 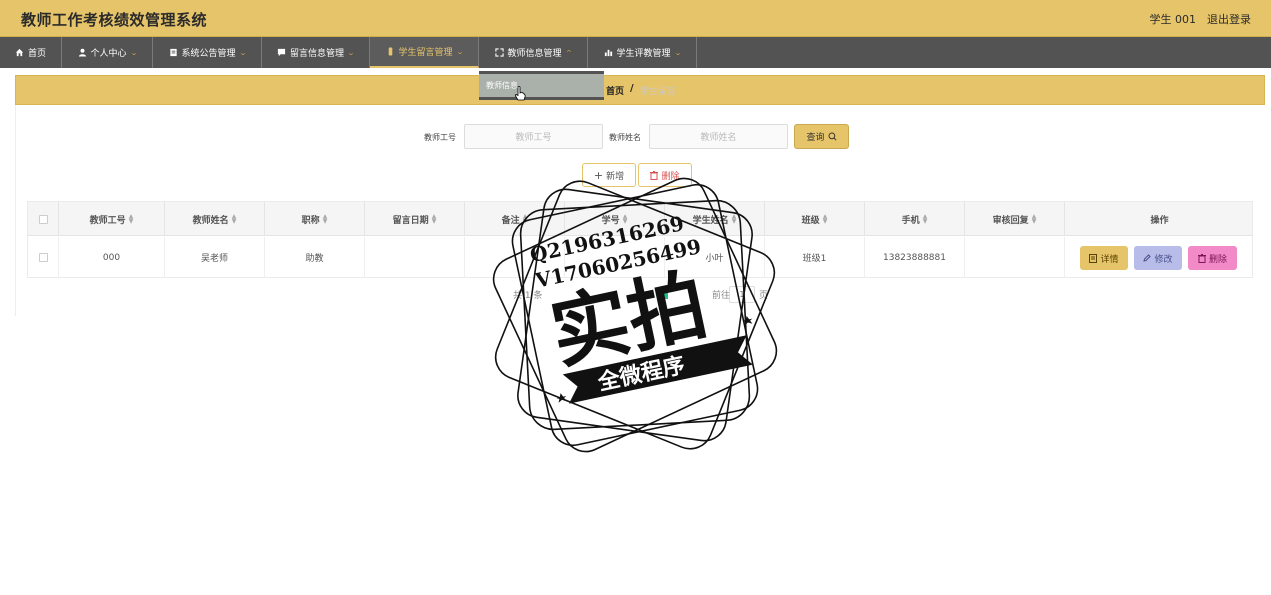 I want to click on nav-system-notice: 系统公告管理 ⌄, so click(x=207, y=52).